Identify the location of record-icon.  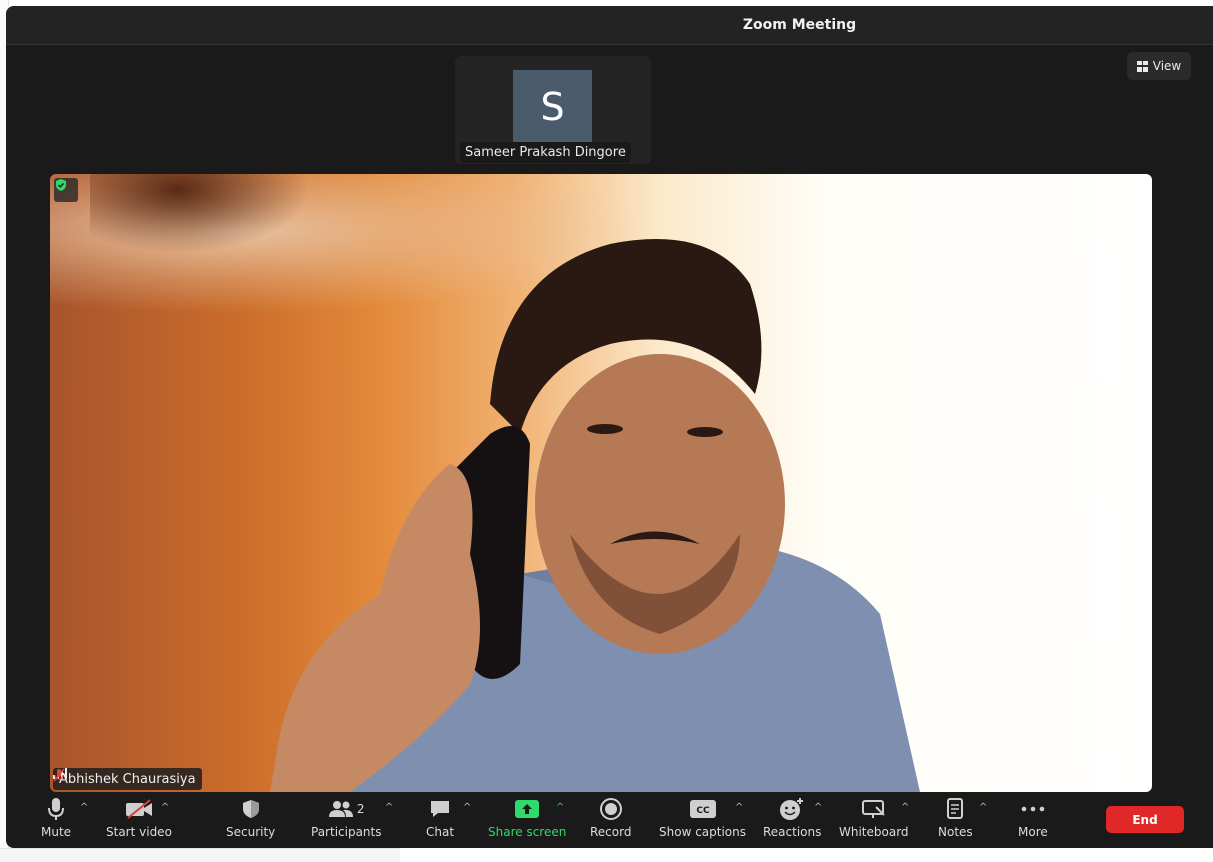
(610, 809).